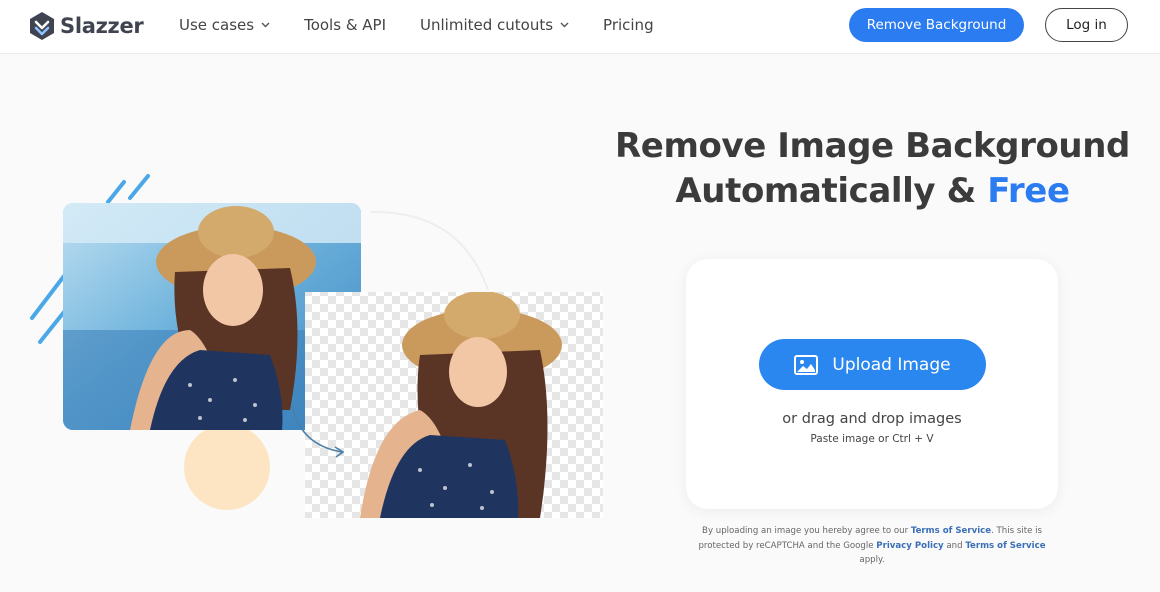 This screenshot has height=592, width=1160. Describe the element at coordinates (872, 419) in the screenshot. I see `drag-drop-text: or drag and drop images` at that location.